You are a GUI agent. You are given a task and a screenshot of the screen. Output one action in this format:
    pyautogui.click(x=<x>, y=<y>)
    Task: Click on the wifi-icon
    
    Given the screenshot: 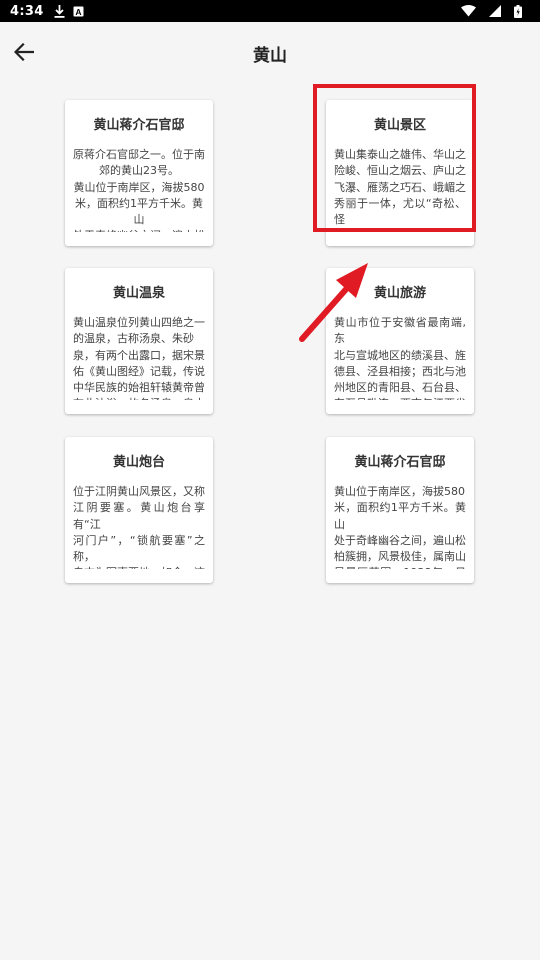 What is the action you would take?
    pyautogui.click(x=468, y=11)
    